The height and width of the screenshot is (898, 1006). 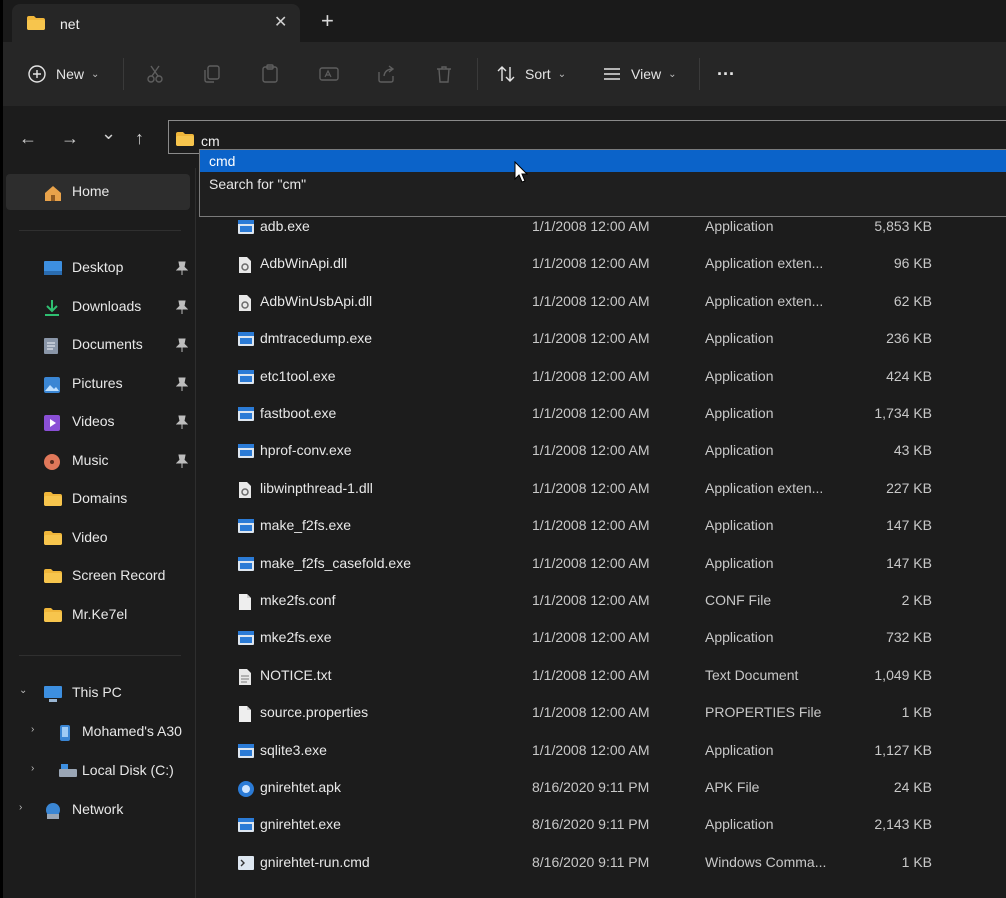 I want to click on generic-file-icon, so click(x=245, y=602).